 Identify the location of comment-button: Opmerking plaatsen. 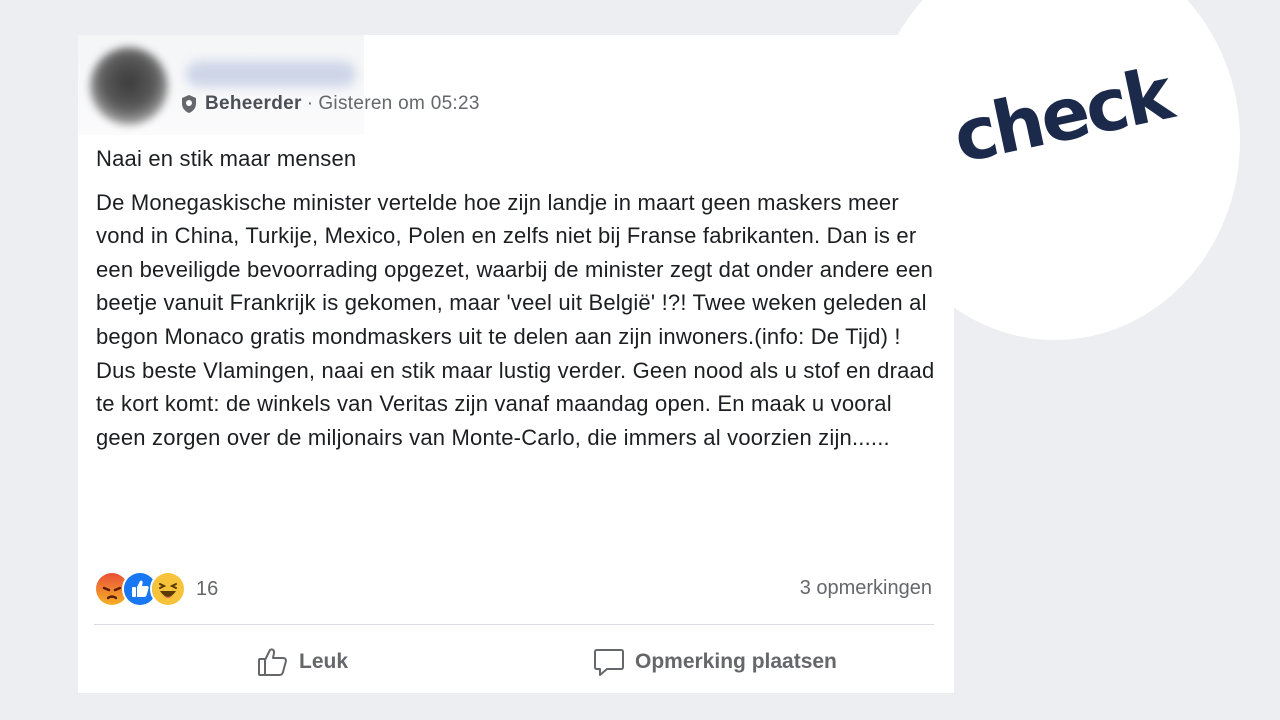
(714, 662).